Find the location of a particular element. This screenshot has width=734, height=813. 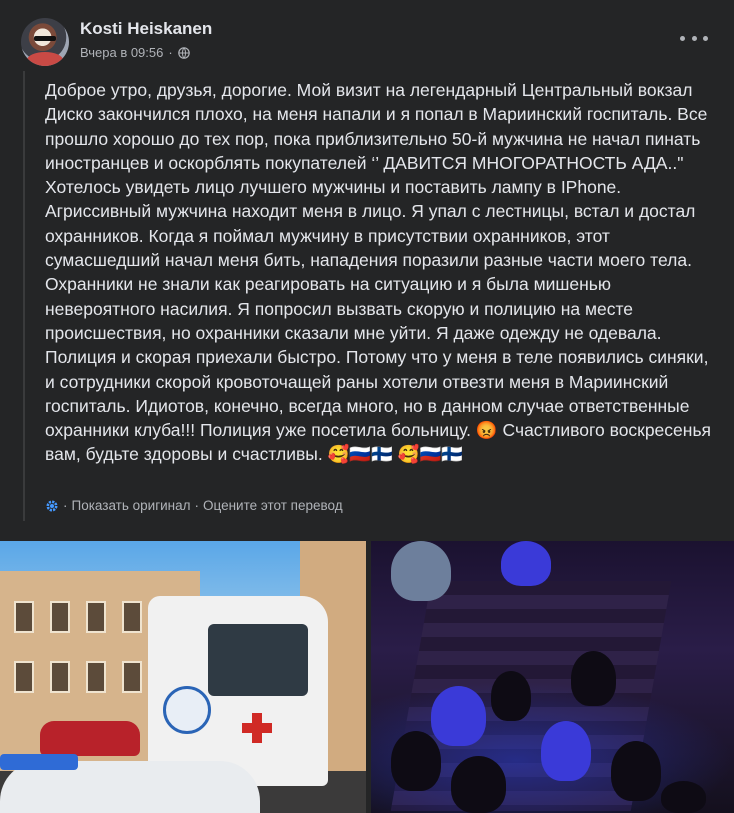

gear-icon is located at coordinates (52, 506).